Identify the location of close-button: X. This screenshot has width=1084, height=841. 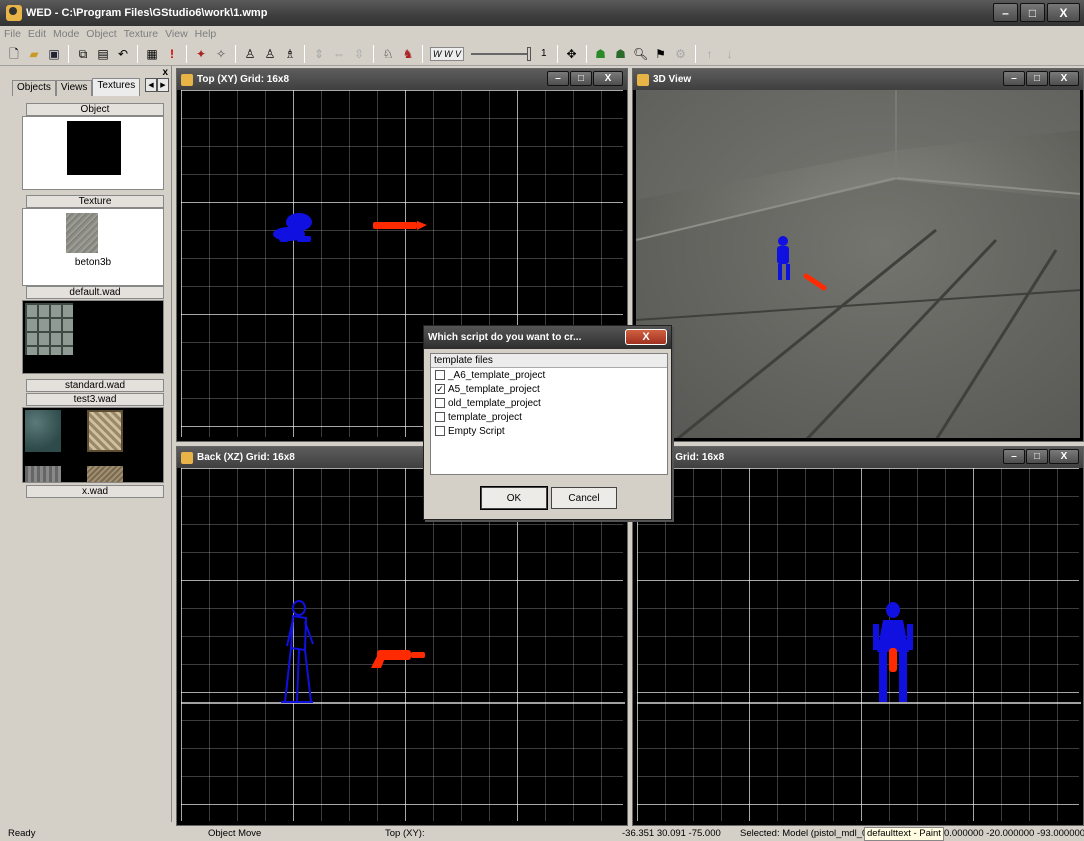
(1063, 12).